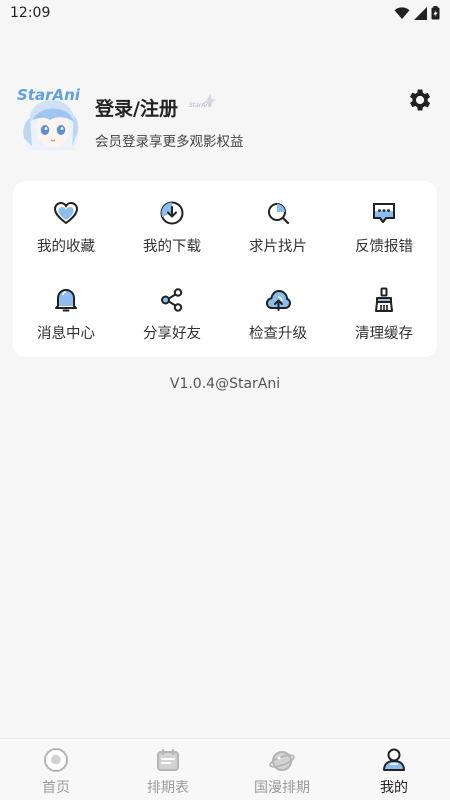  Describe the element at coordinates (51, 119) in the screenshot. I see `avatar: StarAni` at that location.